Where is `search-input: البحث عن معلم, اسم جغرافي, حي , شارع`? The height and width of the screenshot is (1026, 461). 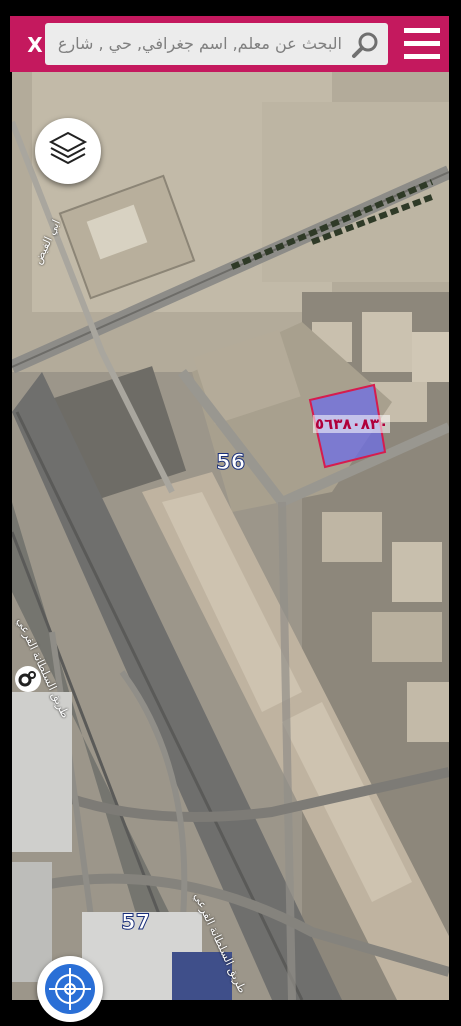 search-input: البحث عن معلم, اسم جغرافي, حي , شارع is located at coordinates (216, 44).